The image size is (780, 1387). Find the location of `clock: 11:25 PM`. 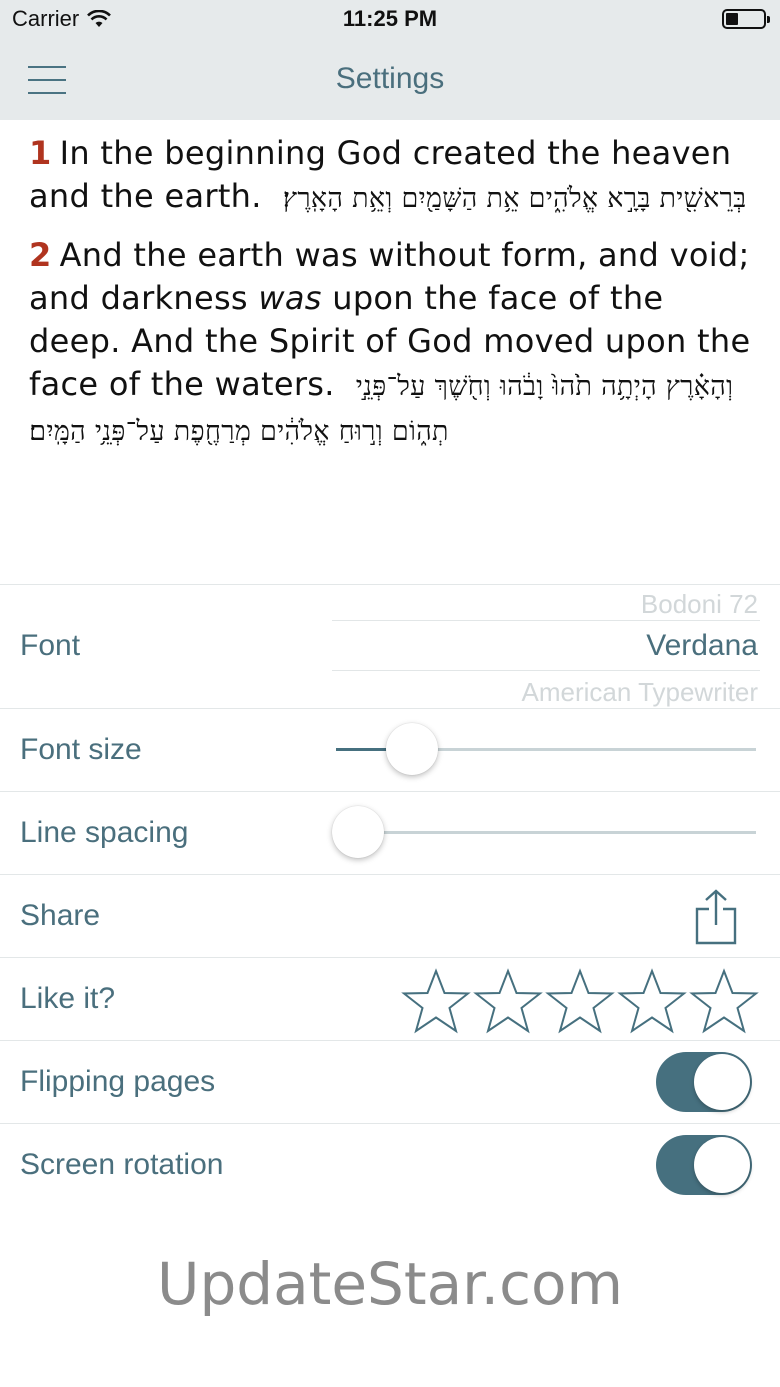

clock: 11:25 PM is located at coordinates (390, 18).